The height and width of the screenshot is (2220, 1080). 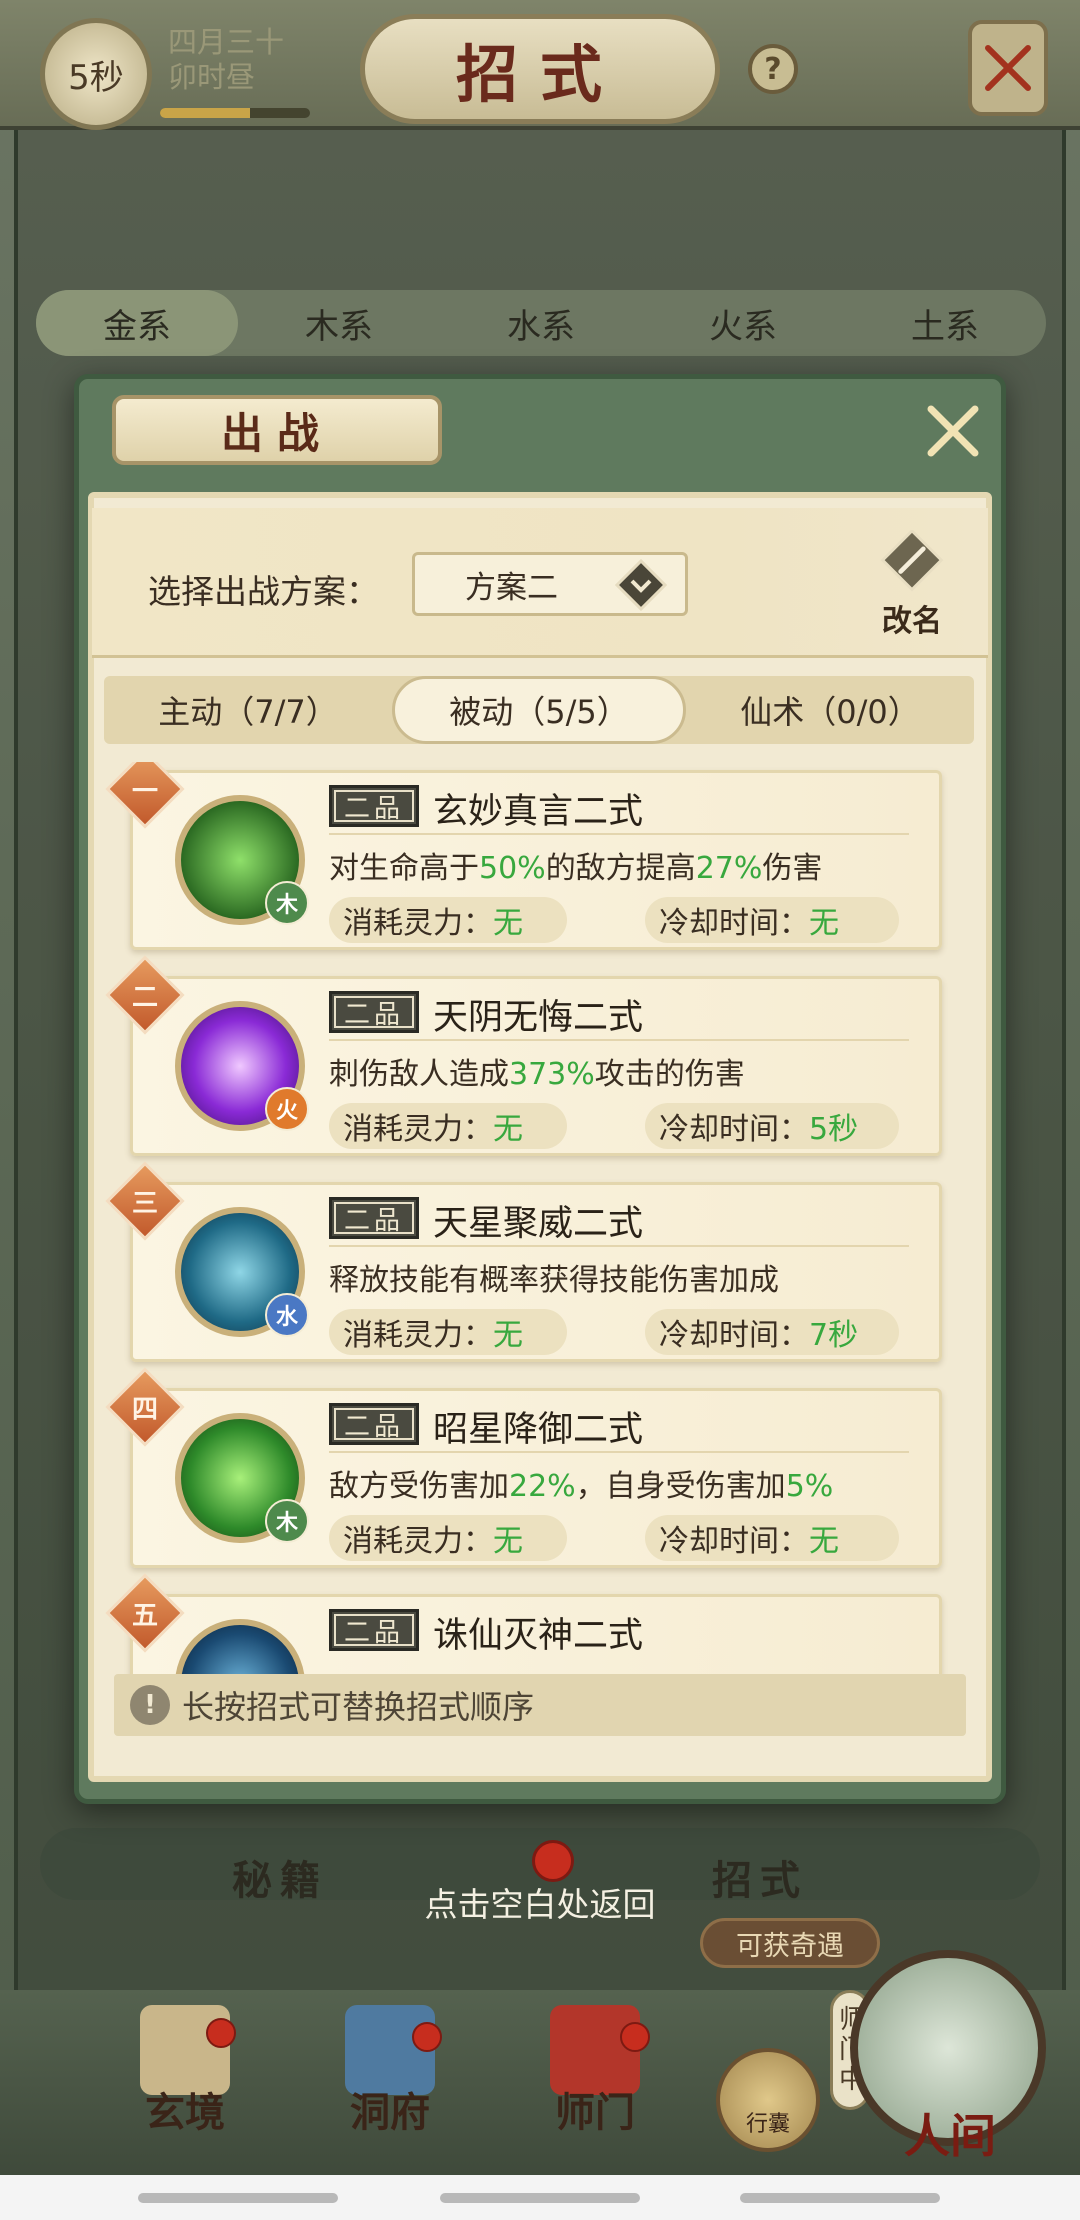 What do you see at coordinates (950, 2133) in the screenshot?
I see `nav-world: 人间` at bounding box center [950, 2133].